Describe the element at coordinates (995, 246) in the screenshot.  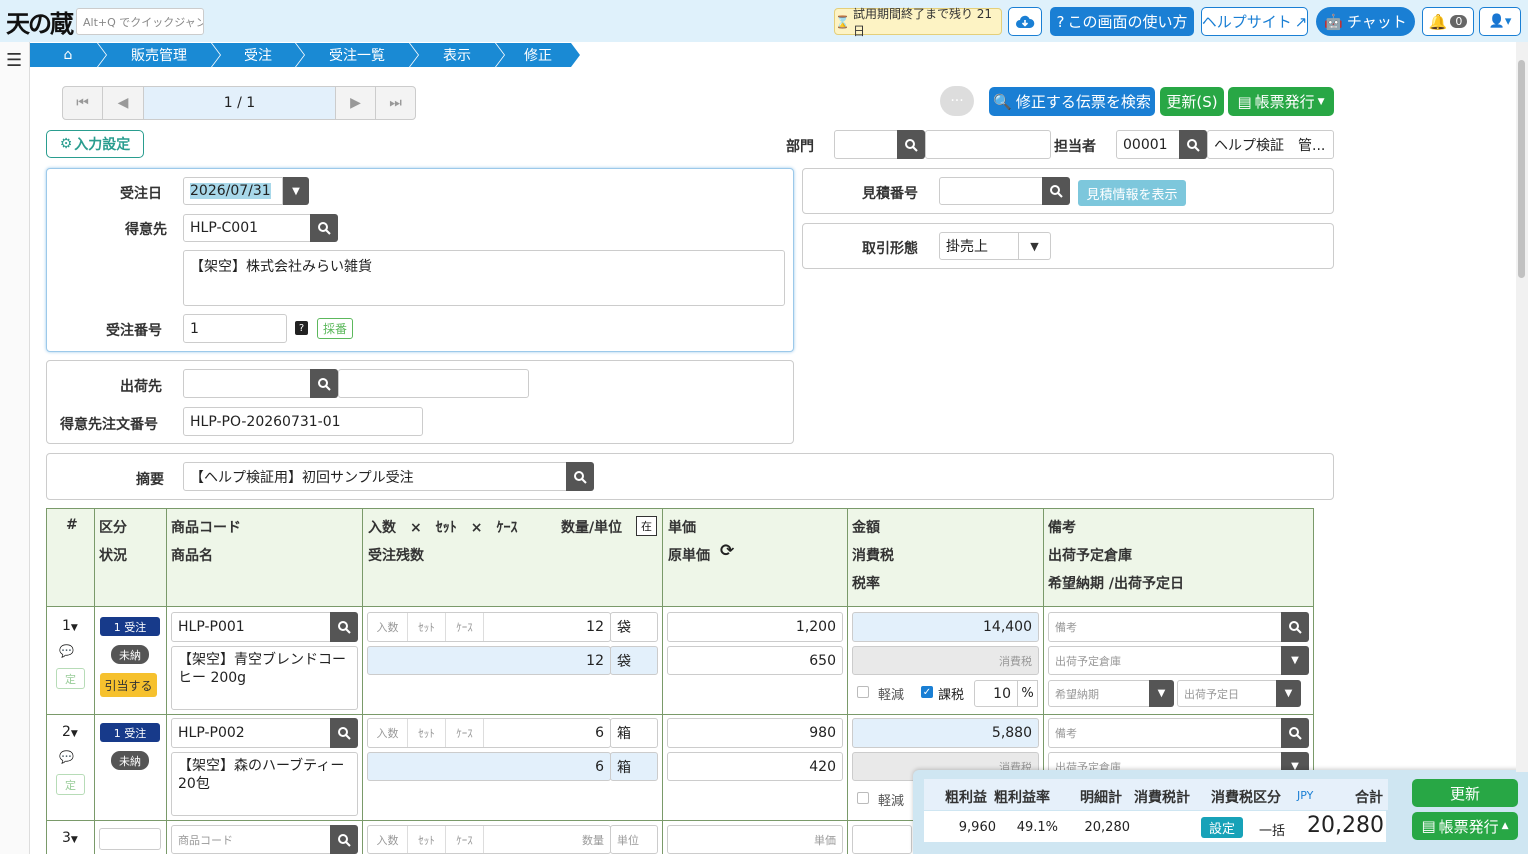
I see `trade-type-select: 掛売上 ▼` at that location.